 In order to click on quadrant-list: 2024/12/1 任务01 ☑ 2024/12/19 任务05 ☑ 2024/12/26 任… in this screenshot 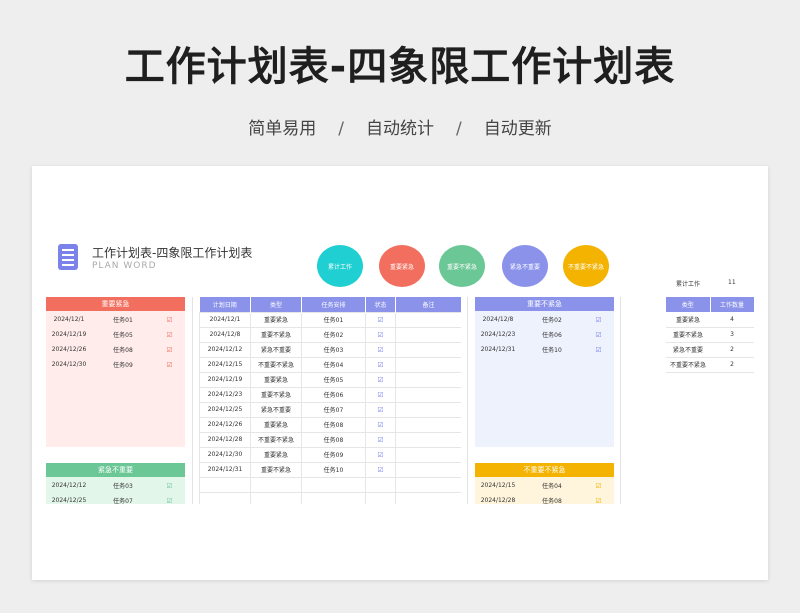, I will do `click(115, 342)`.